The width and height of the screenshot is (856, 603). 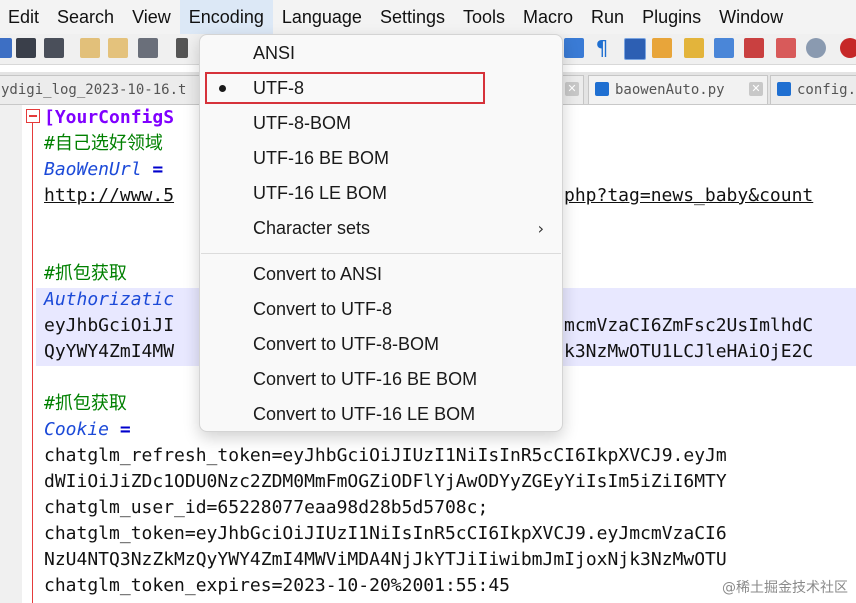 I want to click on menu-item-convert-ansi: Convert to ANSI, so click(x=381, y=274).